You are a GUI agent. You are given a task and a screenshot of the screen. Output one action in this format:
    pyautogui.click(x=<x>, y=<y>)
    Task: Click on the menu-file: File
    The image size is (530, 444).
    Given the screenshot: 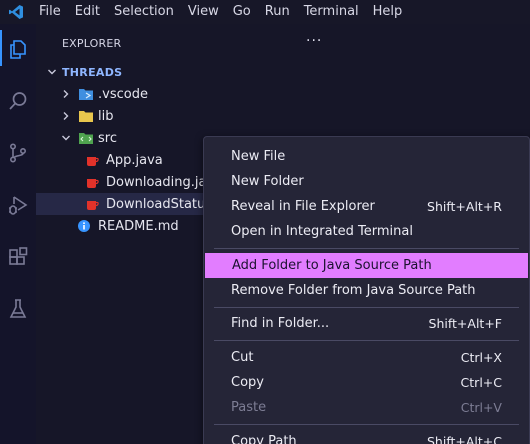 What is the action you would take?
    pyautogui.click(x=50, y=12)
    